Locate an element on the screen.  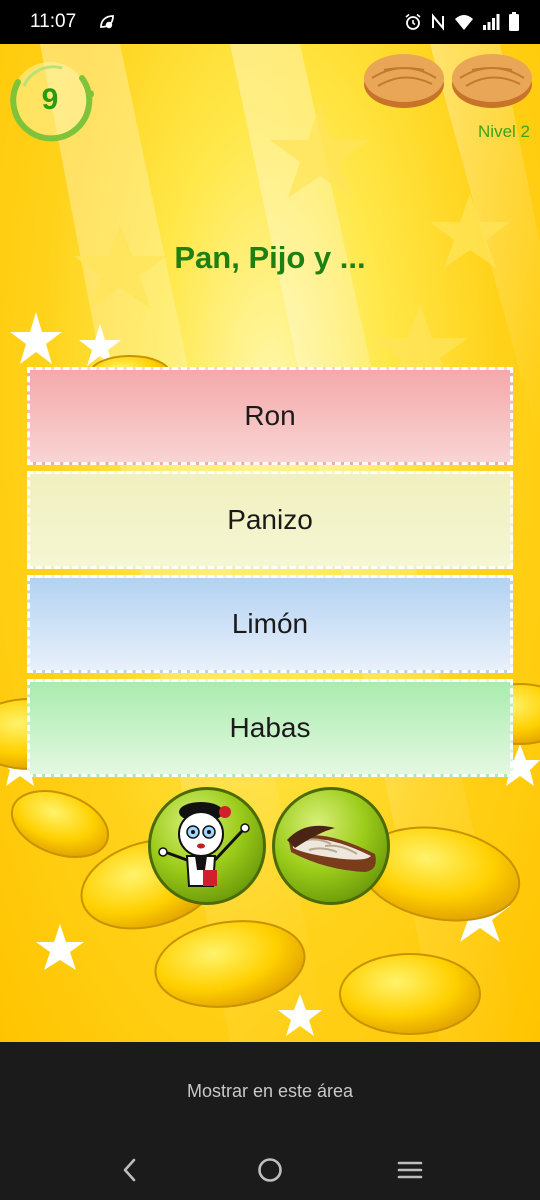
timer: 9 is located at coordinates (52, 100).